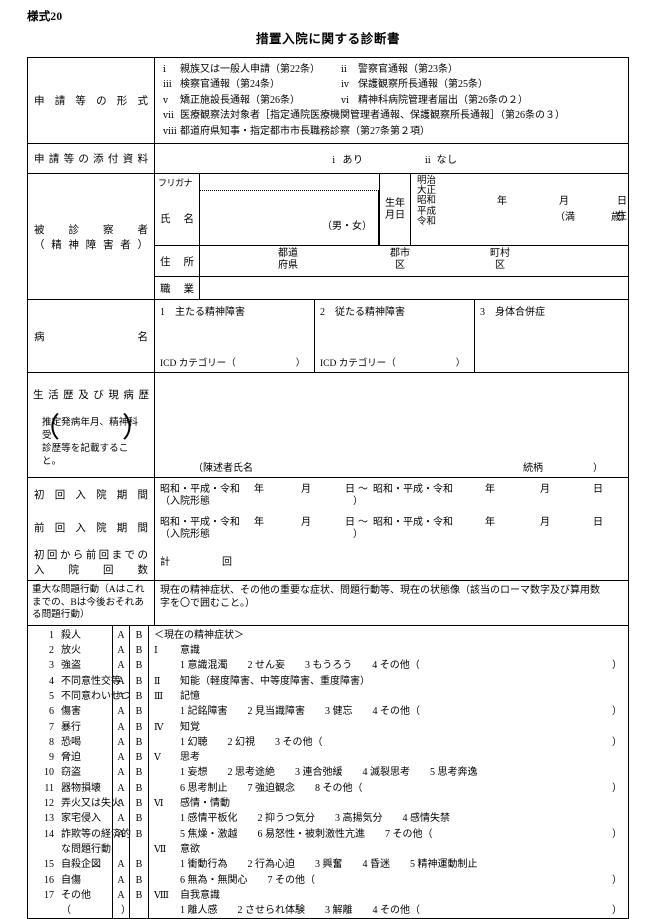  Describe the element at coordinates (433, 191) in the screenshot. I see `era-taisho: 大正` at that location.